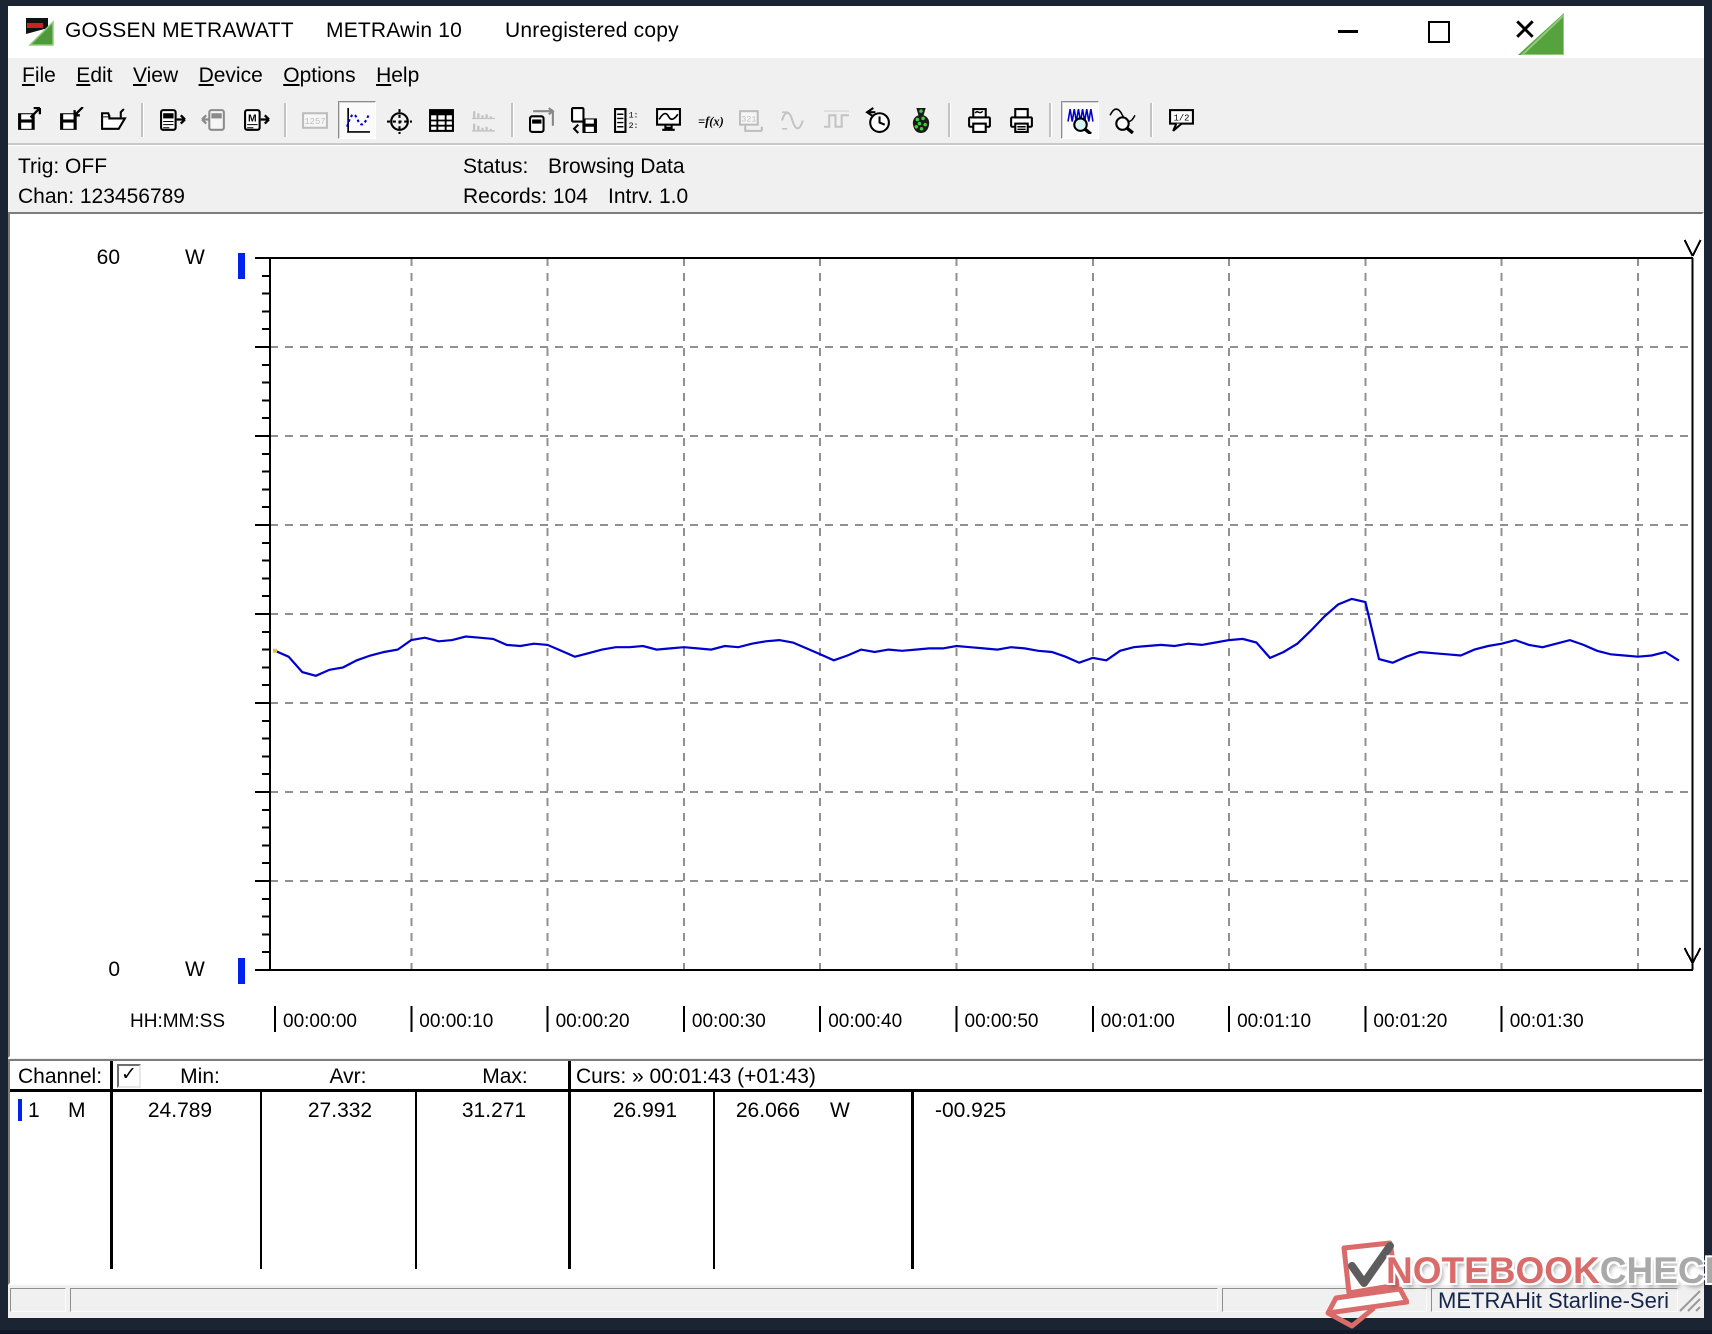 This screenshot has height=1334, width=1712. Describe the element at coordinates (231, 76) in the screenshot. I see `menu-device: Device` at that location.